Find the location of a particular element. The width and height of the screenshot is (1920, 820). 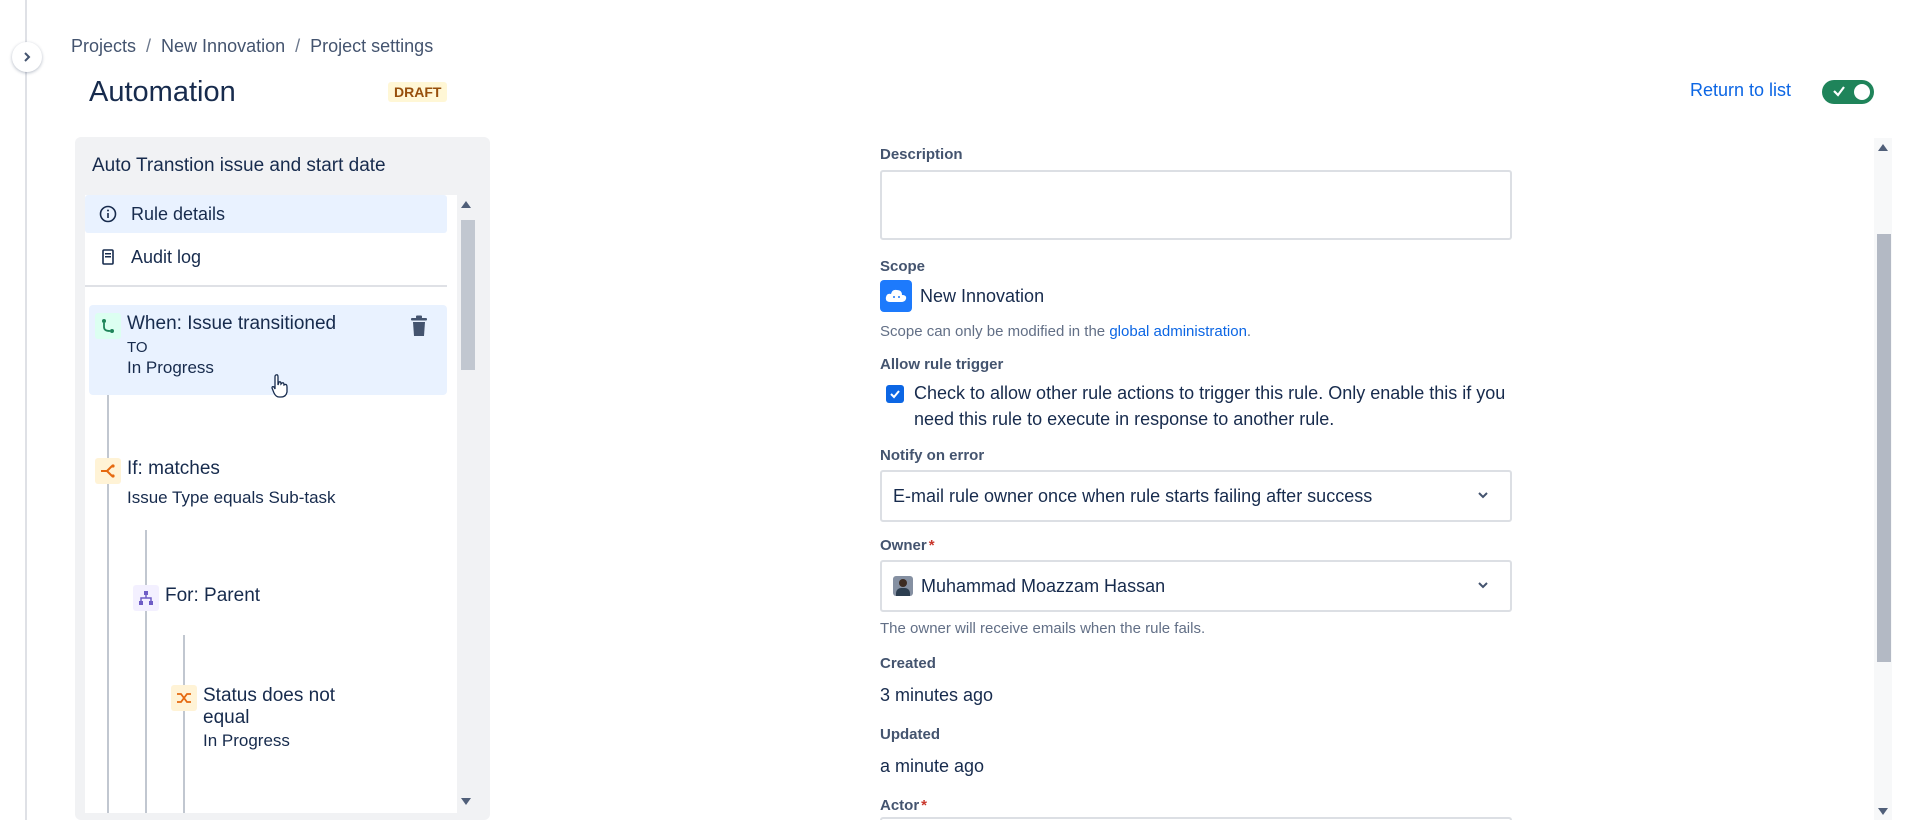

notify-on-error-label: Notify on error is located at coordinates (932, 455).